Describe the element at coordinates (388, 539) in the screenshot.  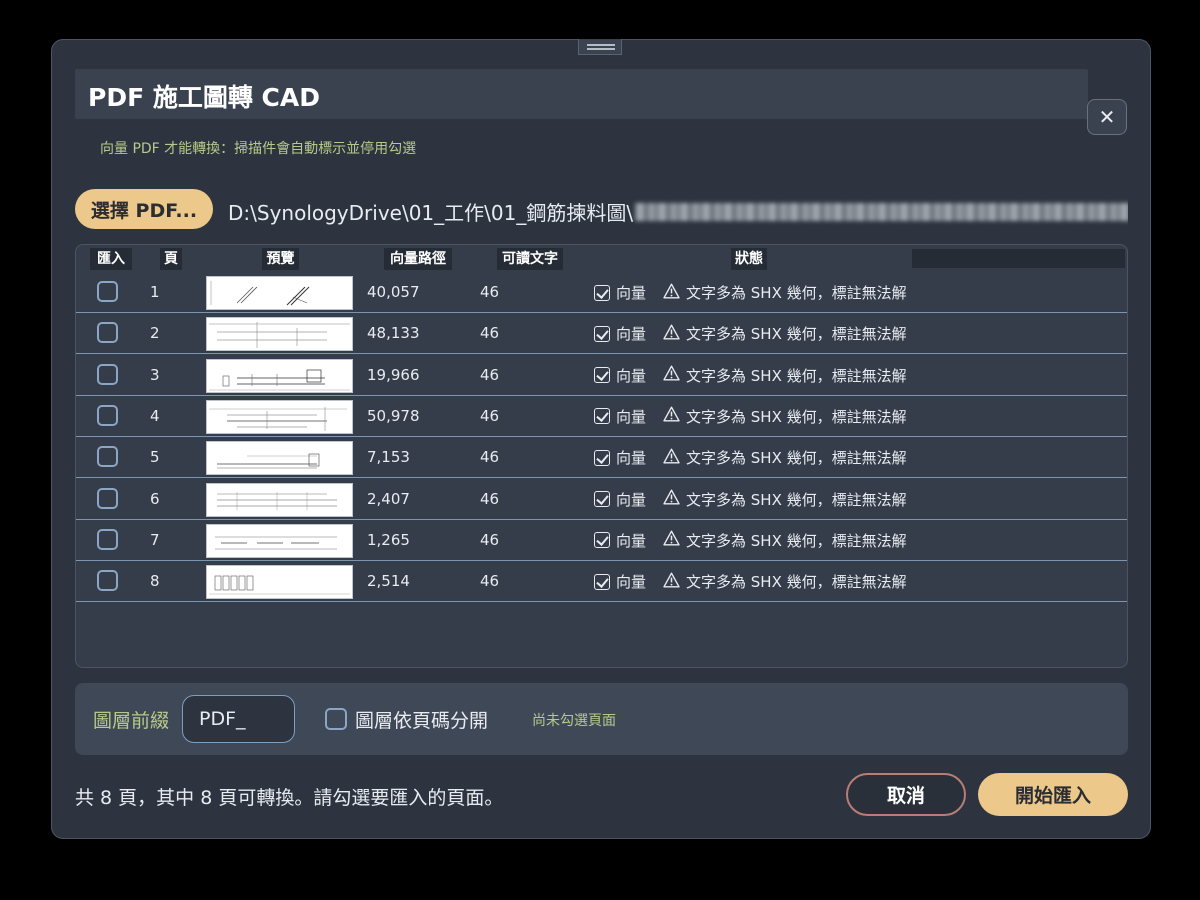
I see `vector-paths-count: 1,265` at that location.